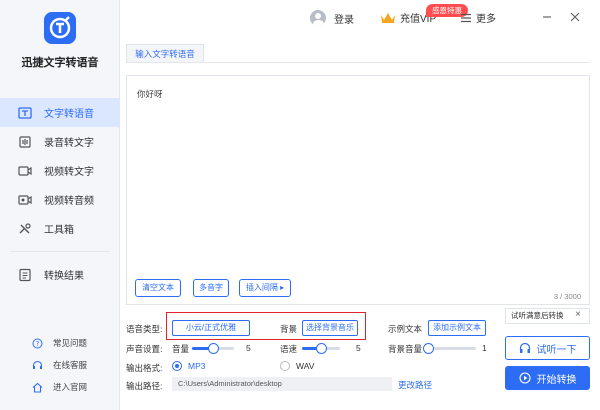  I want to click on login-button: 登录, so click(332, 18).